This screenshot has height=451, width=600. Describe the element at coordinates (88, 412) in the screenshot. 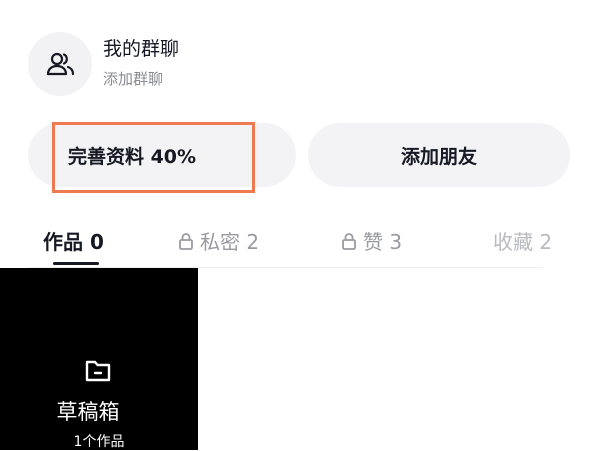

I see `drafts-title: 草稿箱` at that location.